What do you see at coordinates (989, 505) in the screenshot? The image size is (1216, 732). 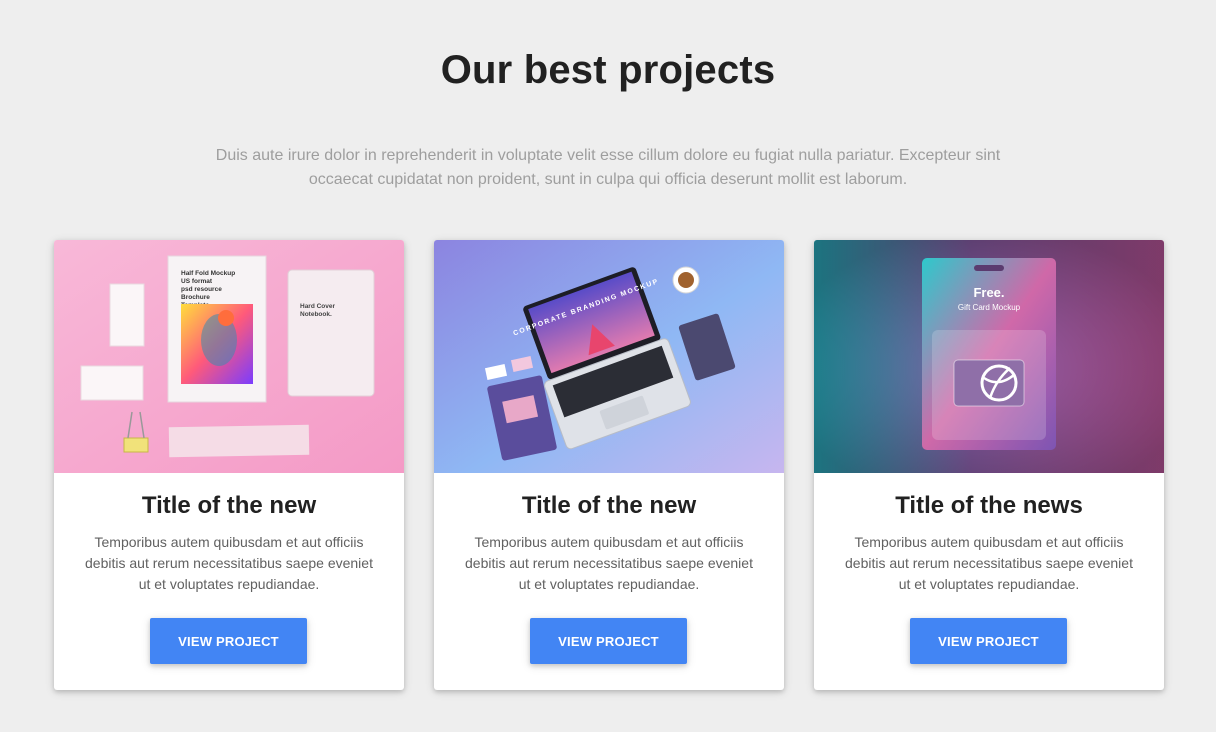 I see `card-title: Title of the news` at bounding box center [989, 505].